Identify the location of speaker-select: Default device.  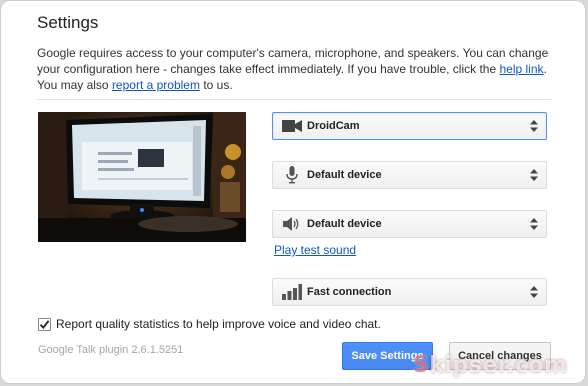
(409, 224).